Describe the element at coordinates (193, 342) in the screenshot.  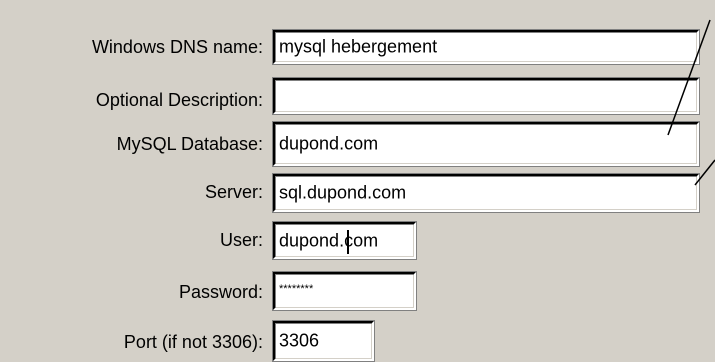
I see `port-label: Port (if not 3306):` at that location.